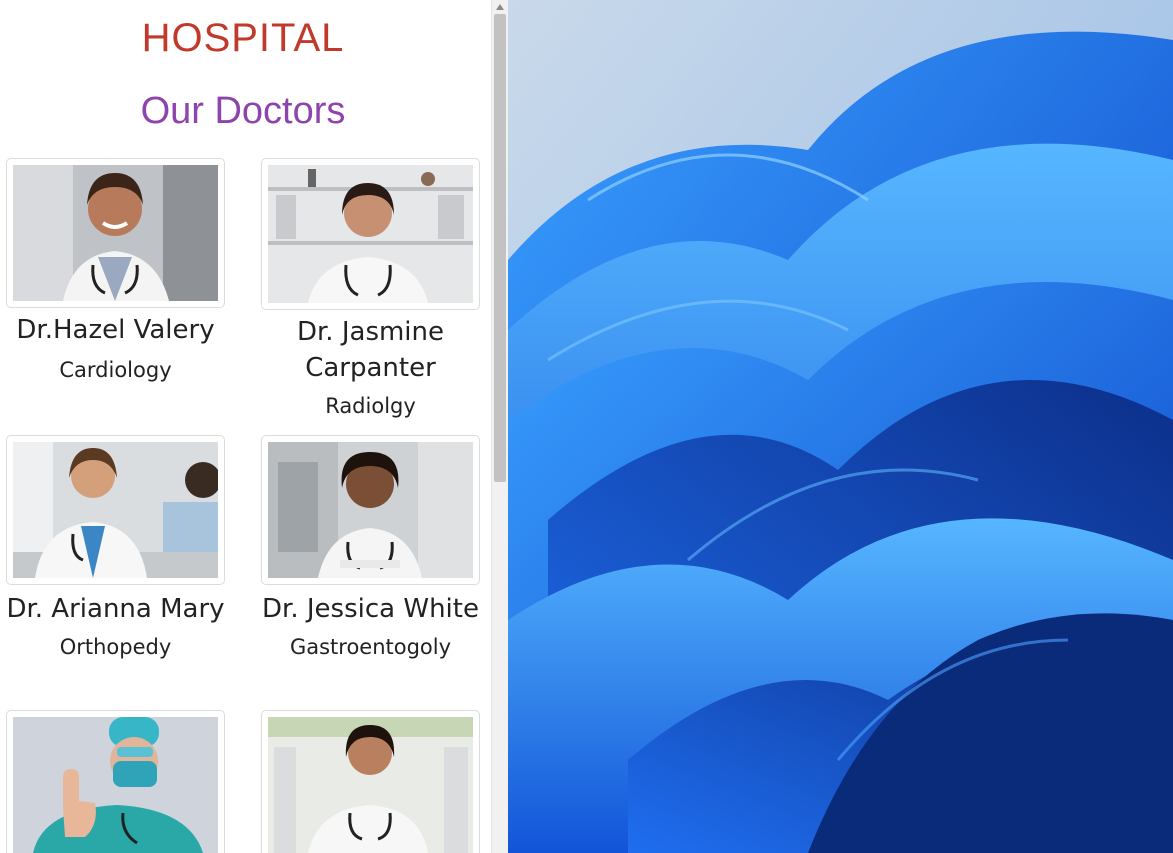  Describe the element at coordinates (370, 609) in the screenshot. I see `doctor-name: Dr. Jessica White` at that location.